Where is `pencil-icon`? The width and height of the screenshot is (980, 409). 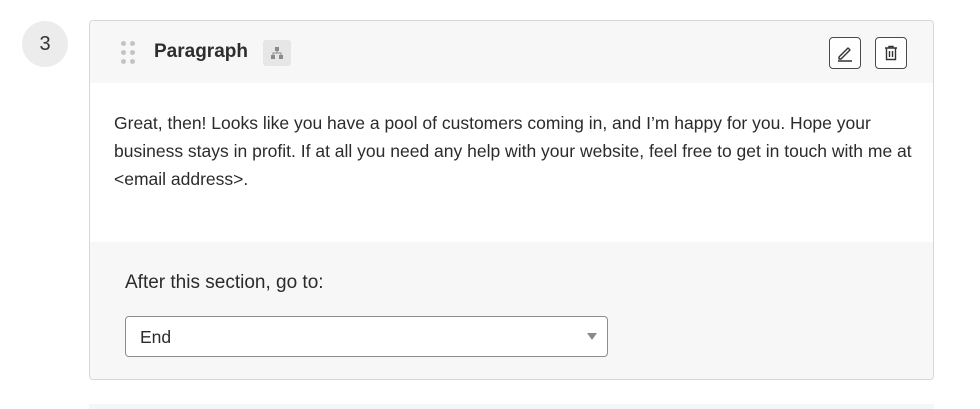 pencil-icon is located at coordinates (845, 54).